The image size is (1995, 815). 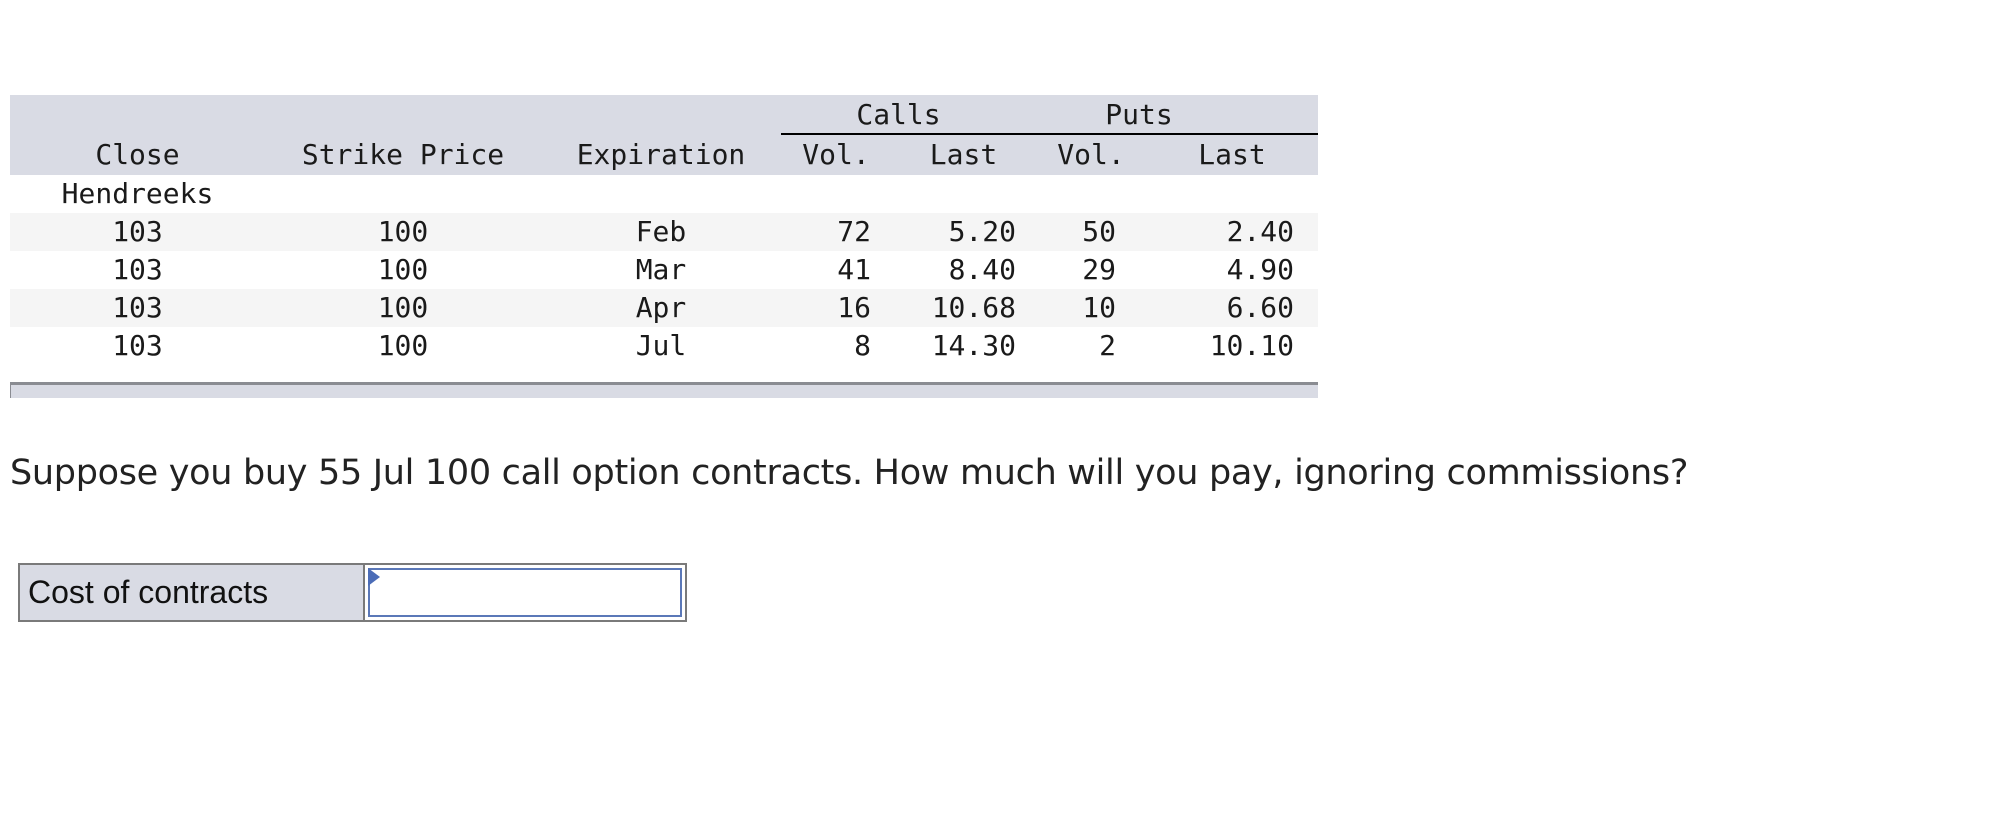 What do you see at coordinates (973, 345) in the screenshot?
I see `calls-last-cell: 14.30` at bounding box center [973, 345].